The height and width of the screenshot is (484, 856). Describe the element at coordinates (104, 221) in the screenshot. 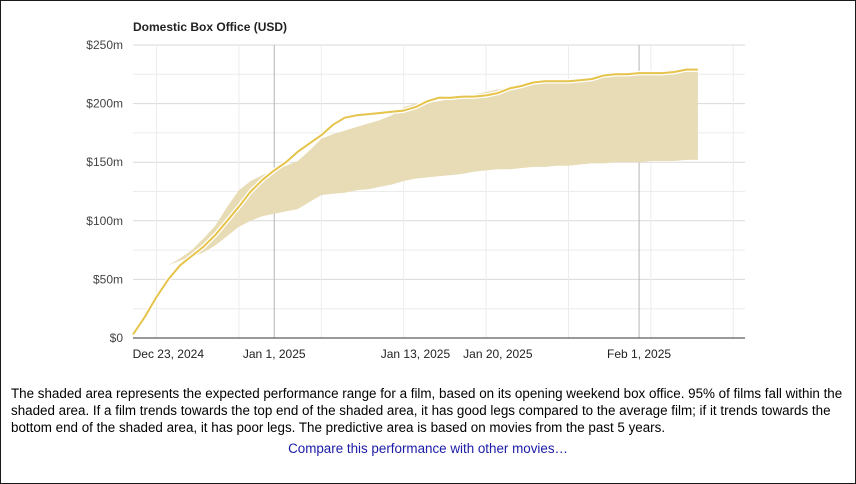

I see `y-tick-label: $100m` at that location.